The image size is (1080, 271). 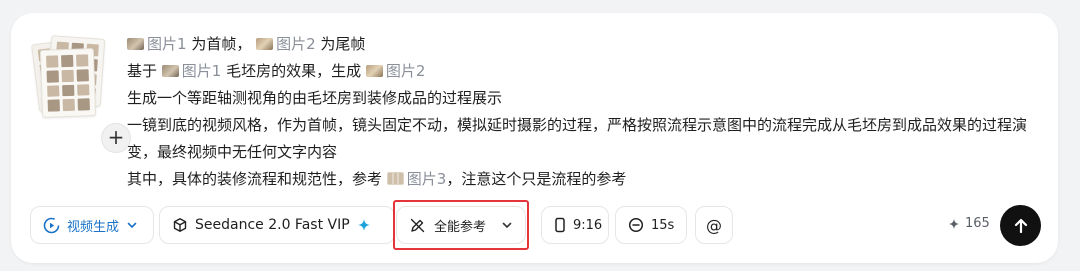 What do you see at coordinates (51, 225) in the screenshot?
I see `video-play-icon` at bounding box center [51, 225].